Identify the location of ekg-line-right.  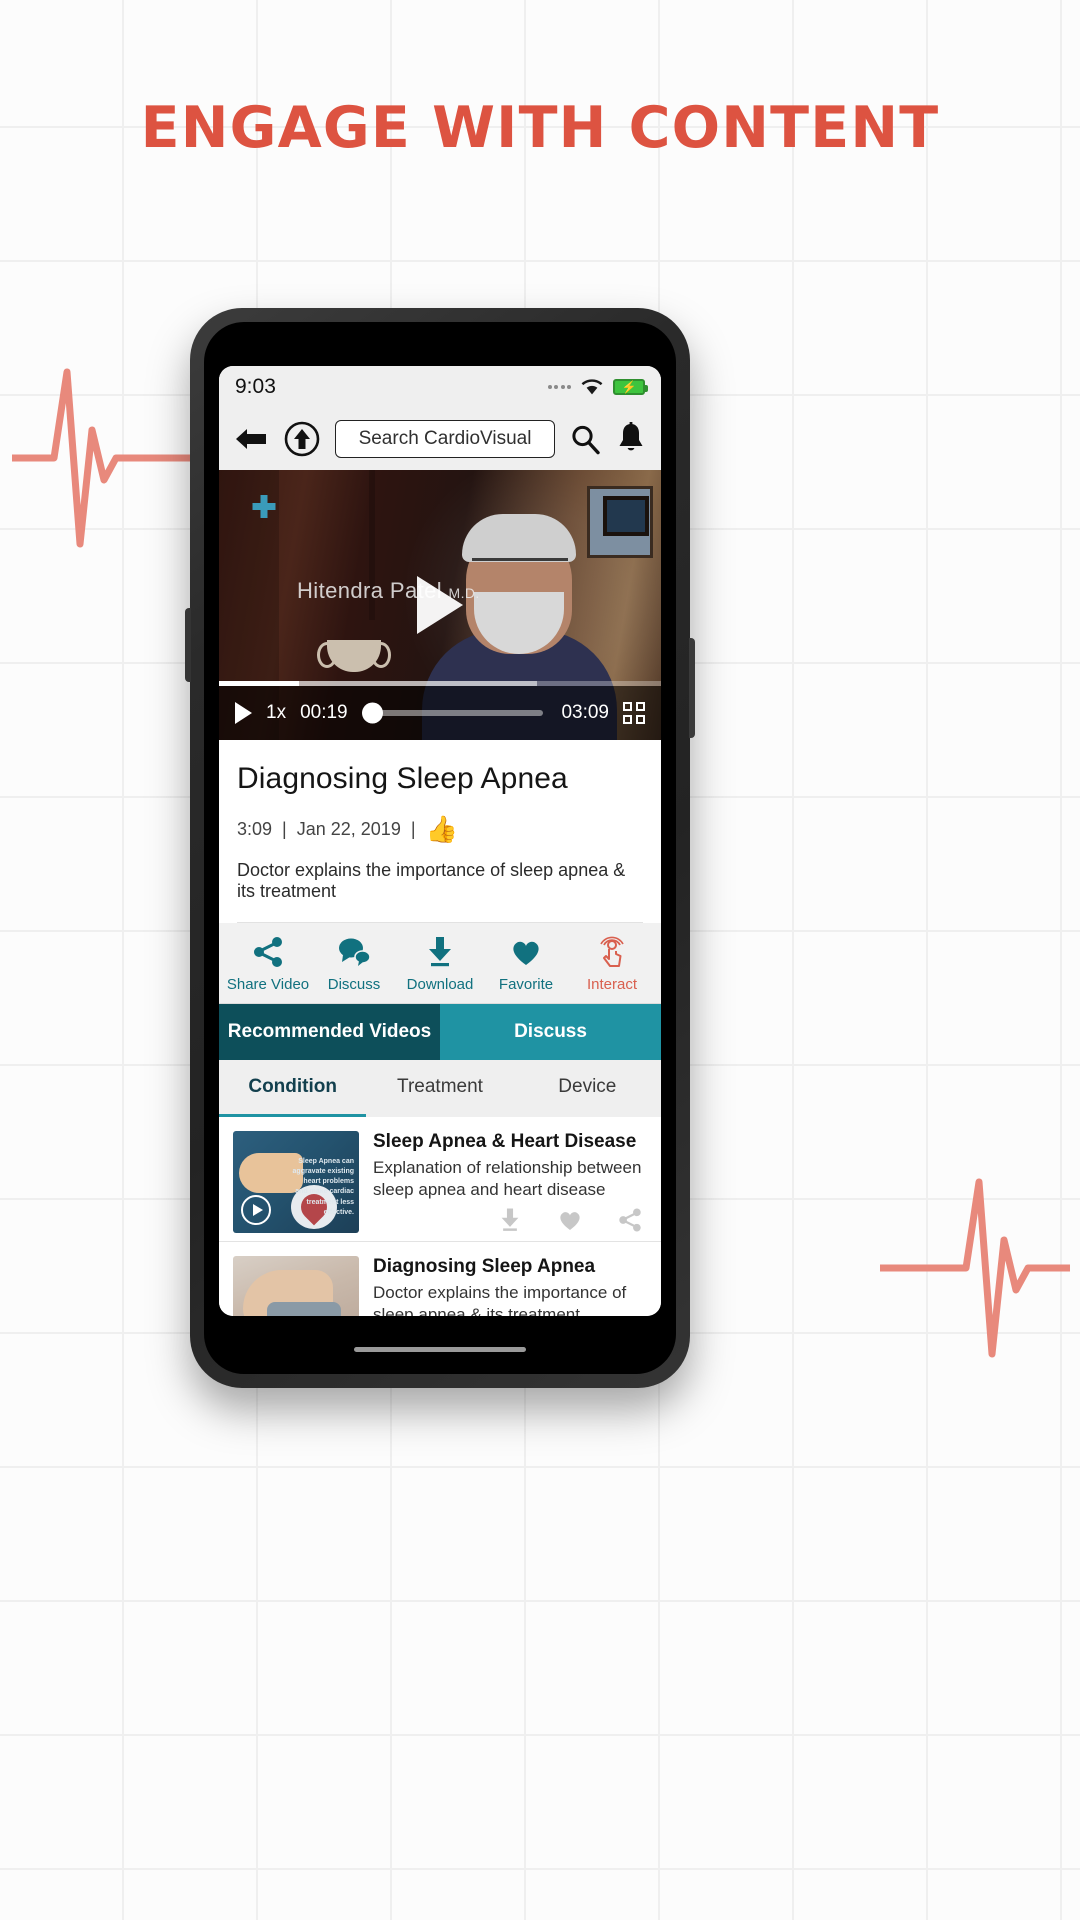
(975, 1268).